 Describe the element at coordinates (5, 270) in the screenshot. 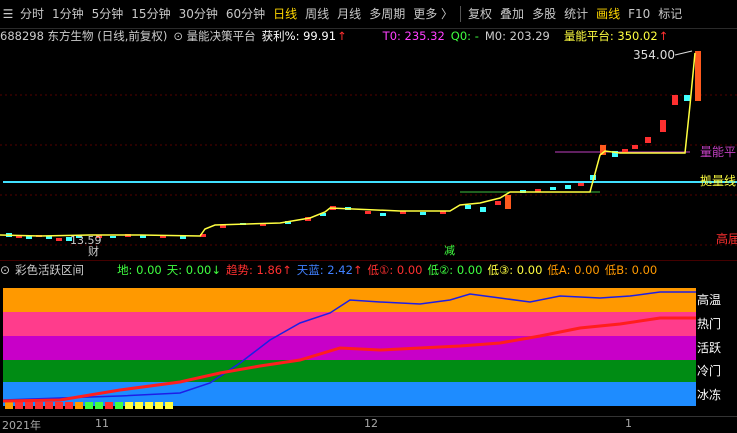

I see `gear-icon: ⊙` at that location.